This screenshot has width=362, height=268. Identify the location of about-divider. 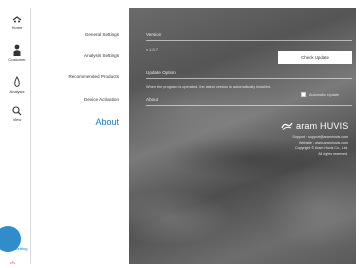
(249, 105).